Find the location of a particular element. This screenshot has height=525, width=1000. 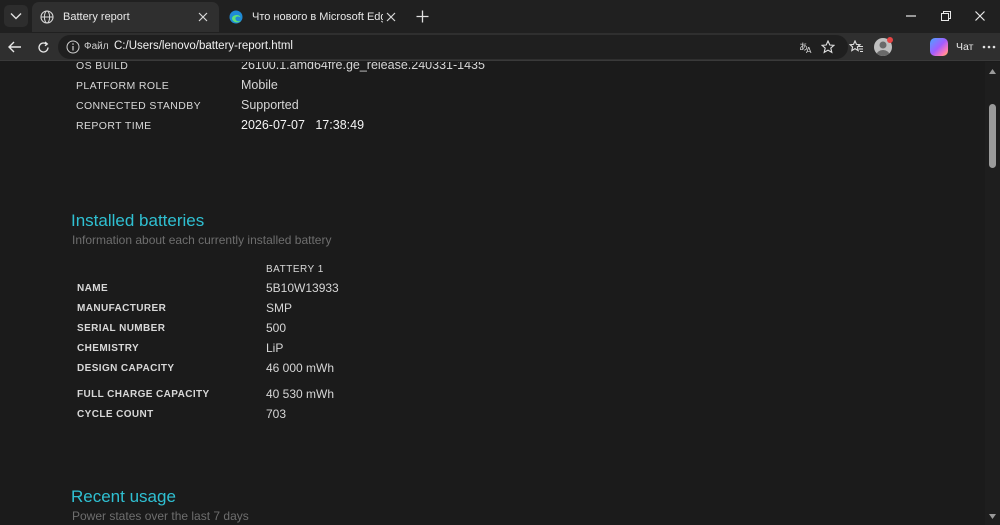

battery-value-chemistry: LiP is located at coordinates (275, 348).